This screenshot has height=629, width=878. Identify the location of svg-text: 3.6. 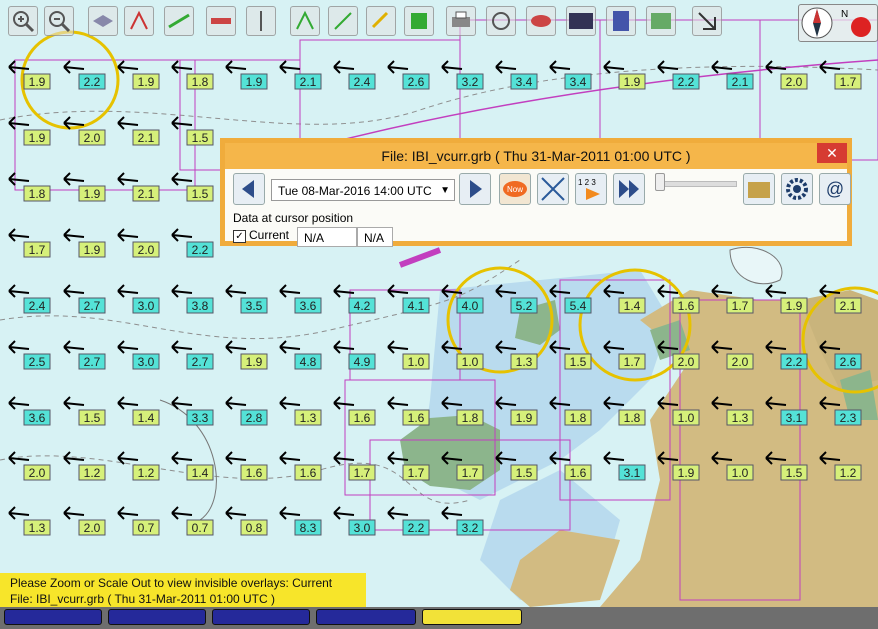
(37, 418).